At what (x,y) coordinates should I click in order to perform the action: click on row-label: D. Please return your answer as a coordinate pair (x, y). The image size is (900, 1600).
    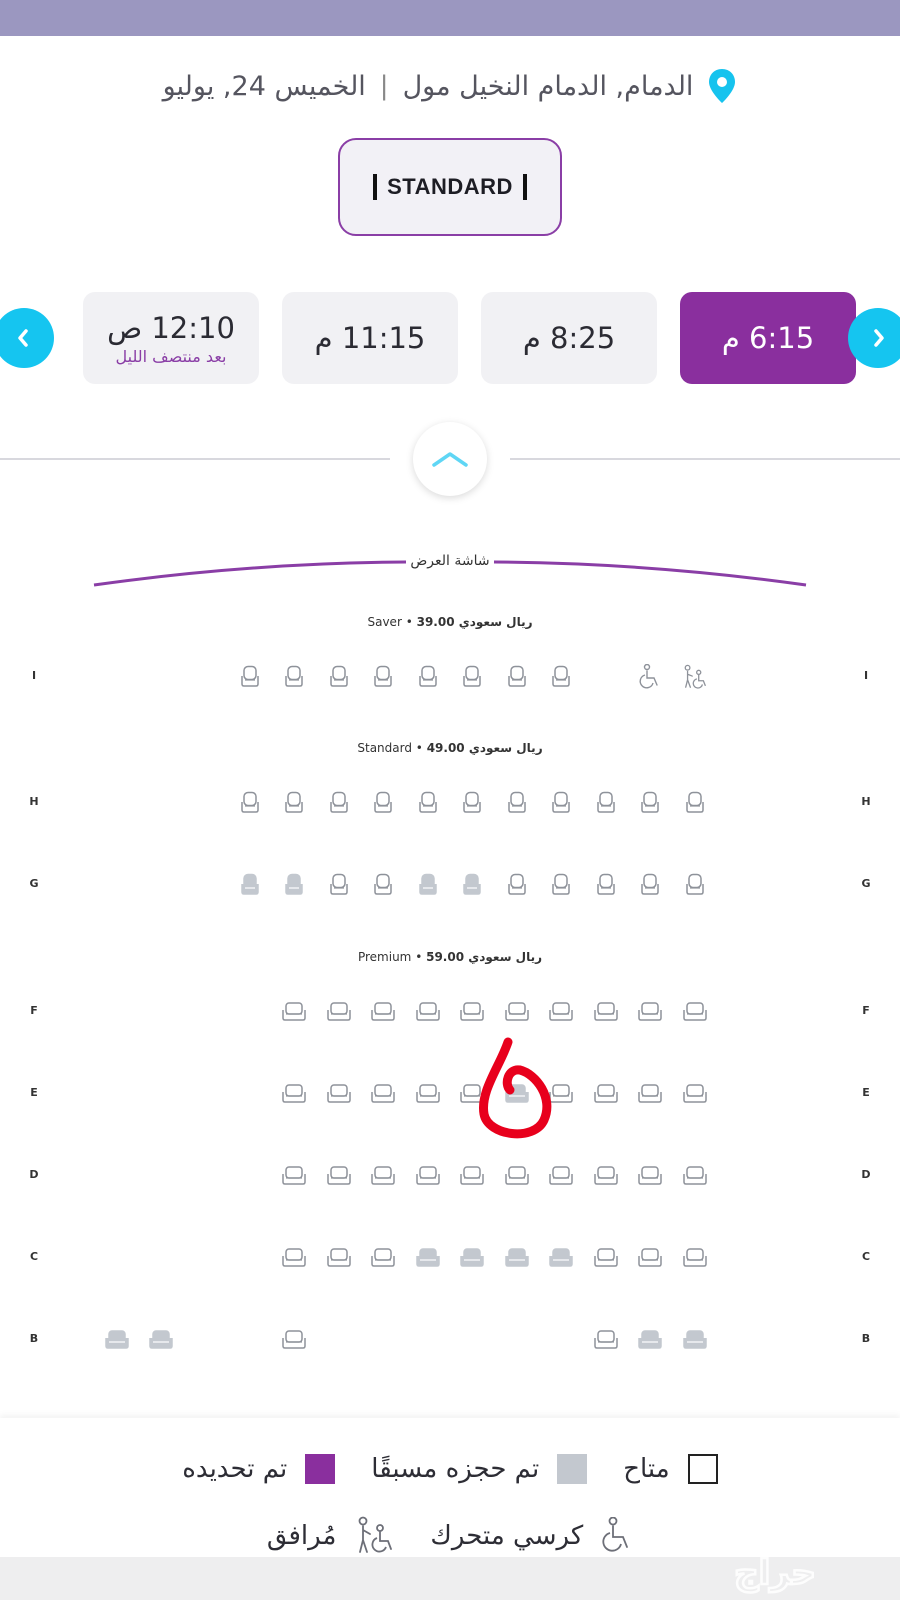
    Looking at the image, I should click on (34, 1174).